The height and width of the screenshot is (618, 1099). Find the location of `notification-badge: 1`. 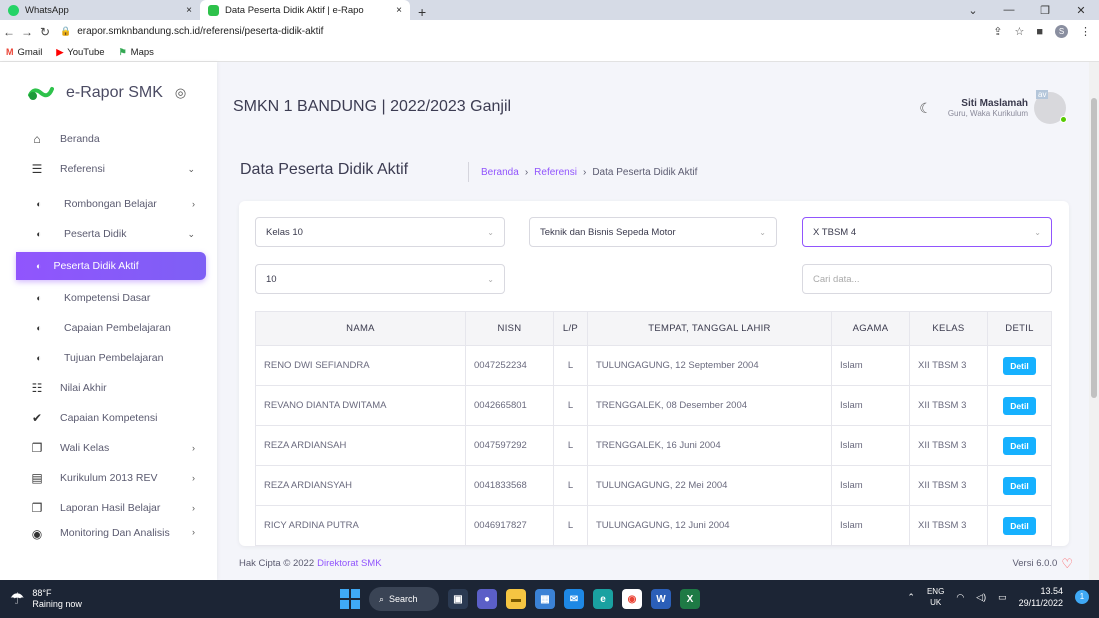

notification-badge: 1 is located at coordinates (1082, 597).